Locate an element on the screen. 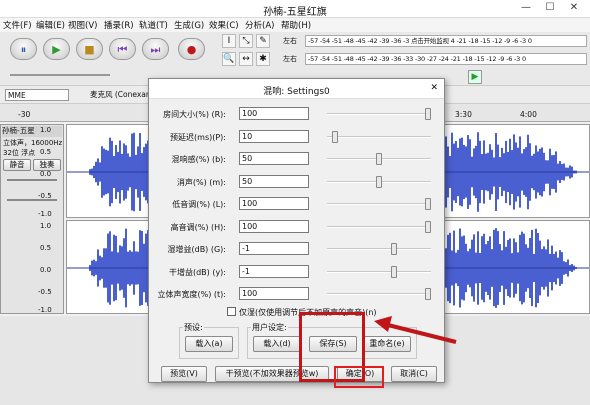 The image size is (590, 405). param-label: 混响感(%) (b): is located at coordinates (198, 159).